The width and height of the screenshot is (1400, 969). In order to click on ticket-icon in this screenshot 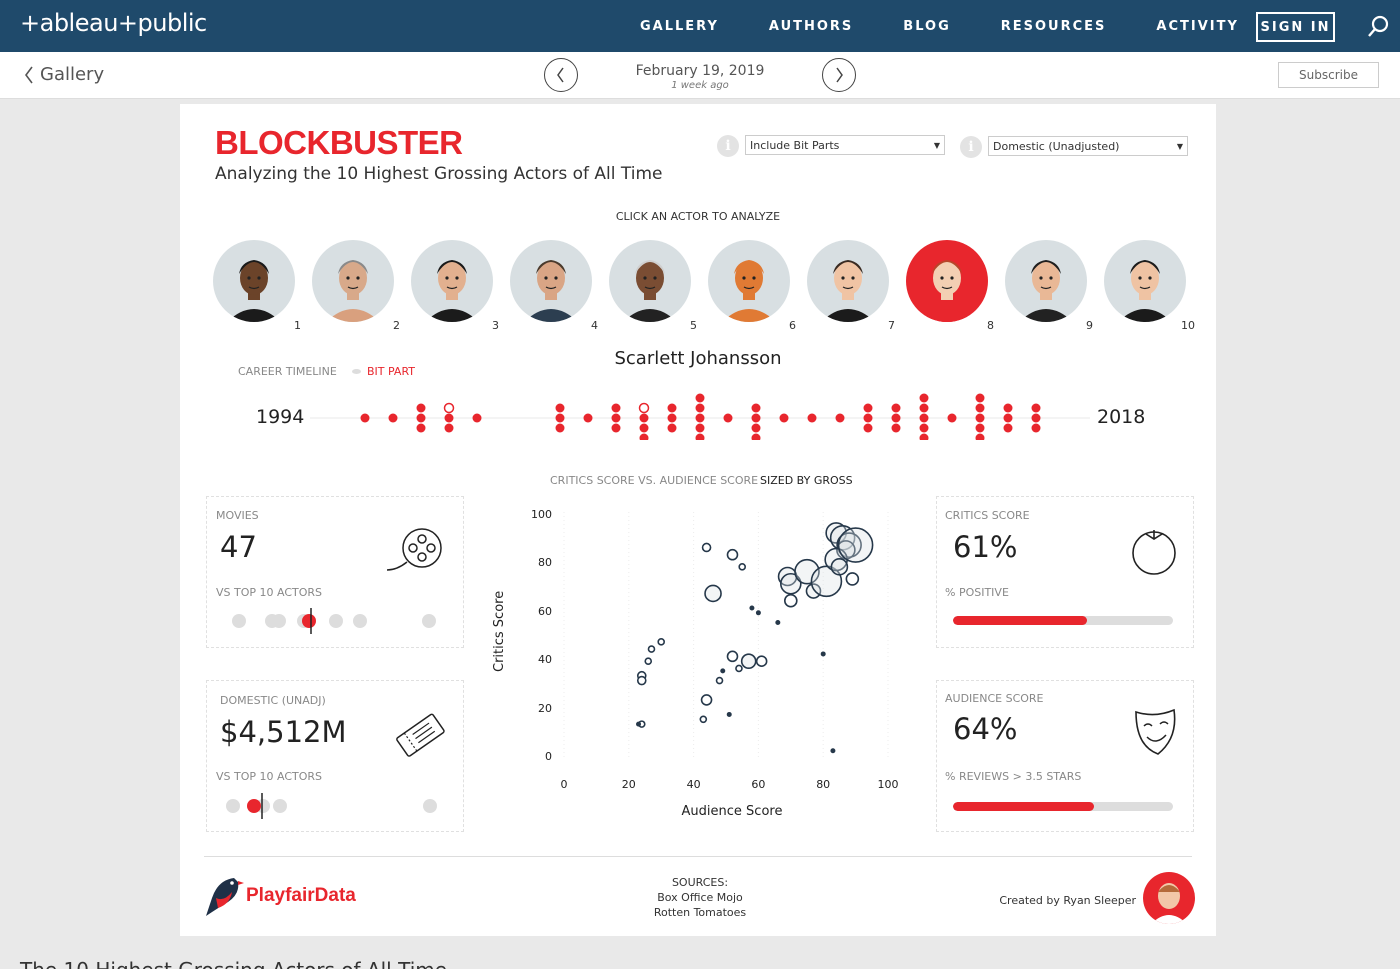, I will do `click(420, 735)`.